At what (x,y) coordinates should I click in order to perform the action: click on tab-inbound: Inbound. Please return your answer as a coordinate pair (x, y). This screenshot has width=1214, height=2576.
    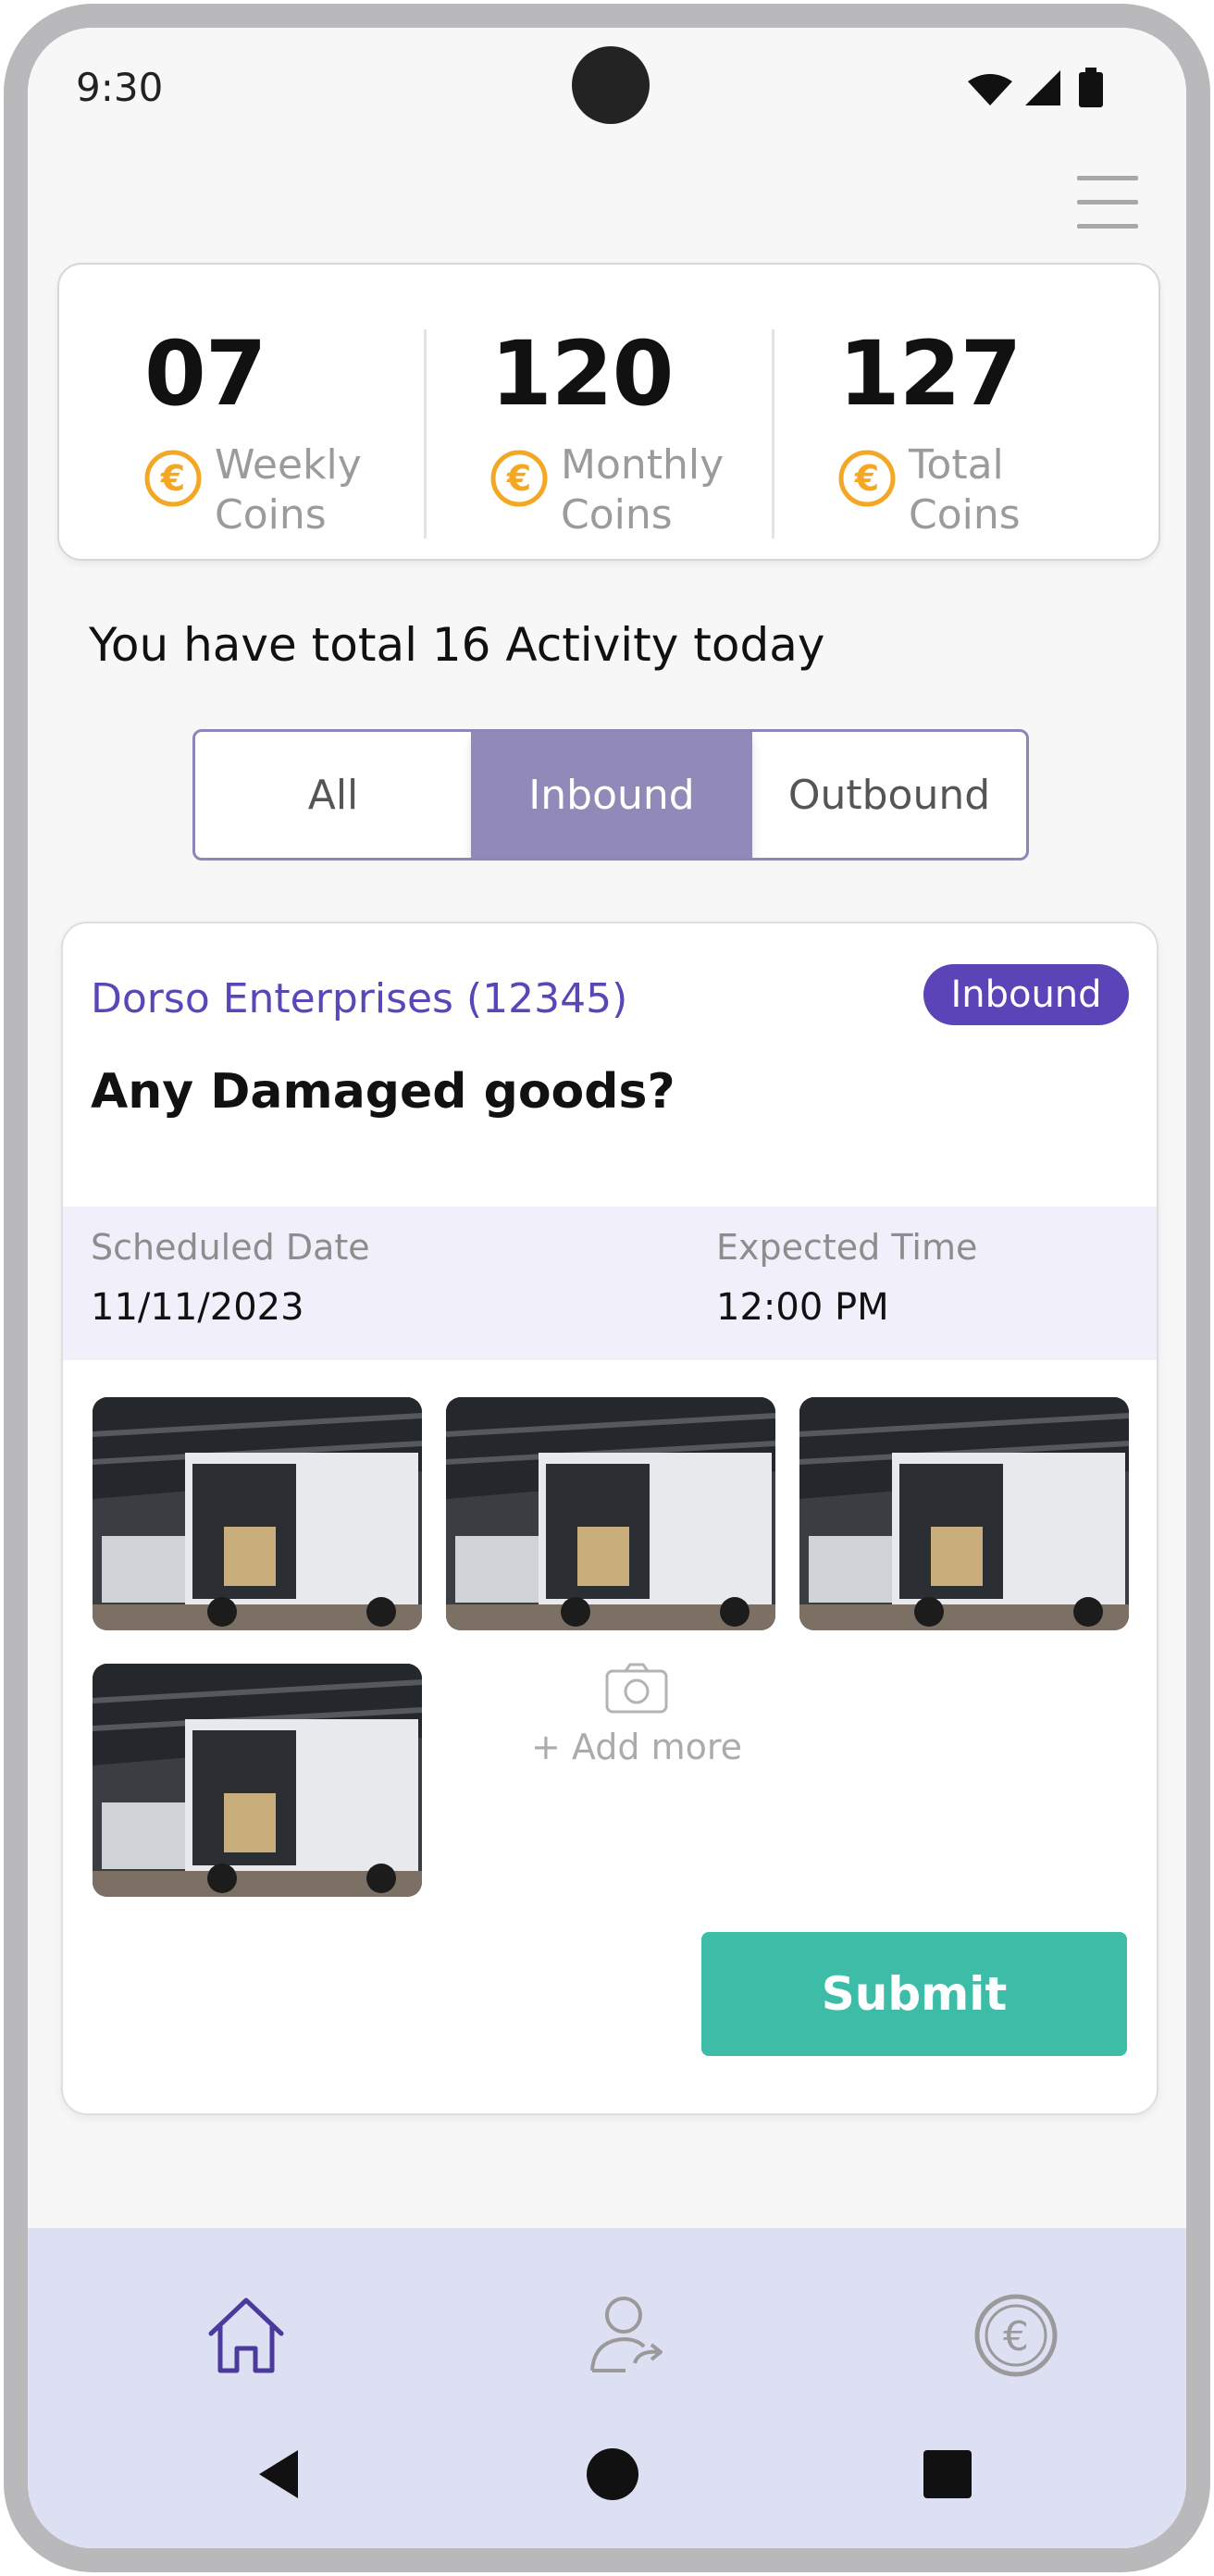
    Looking at the image, I should click on (611, 795).